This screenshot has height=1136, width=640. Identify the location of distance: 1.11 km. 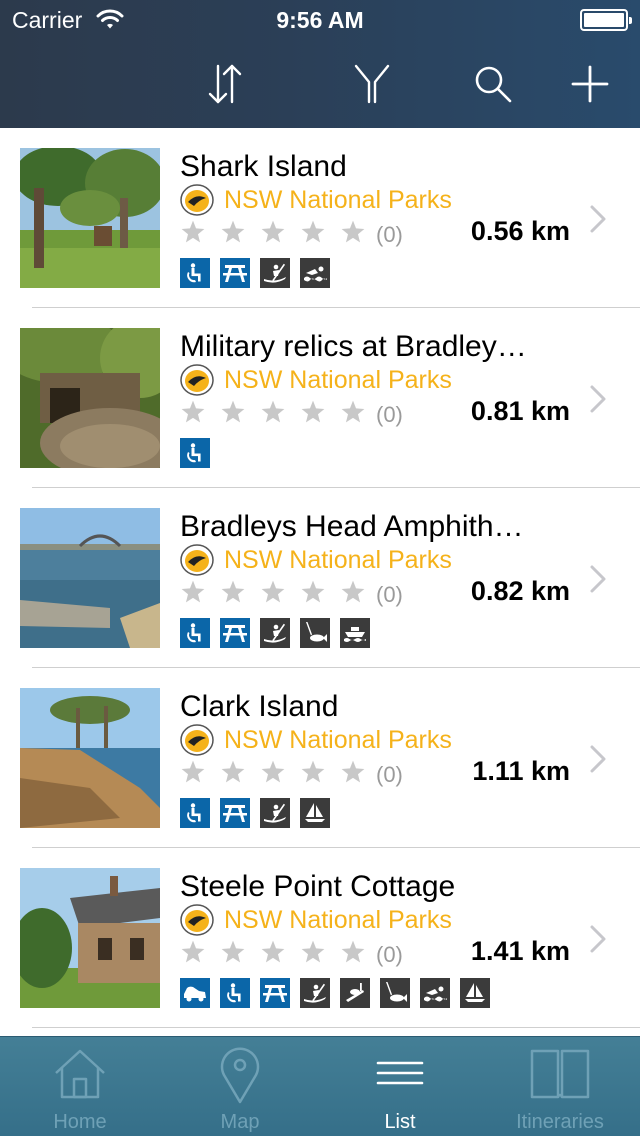
(521, 771).